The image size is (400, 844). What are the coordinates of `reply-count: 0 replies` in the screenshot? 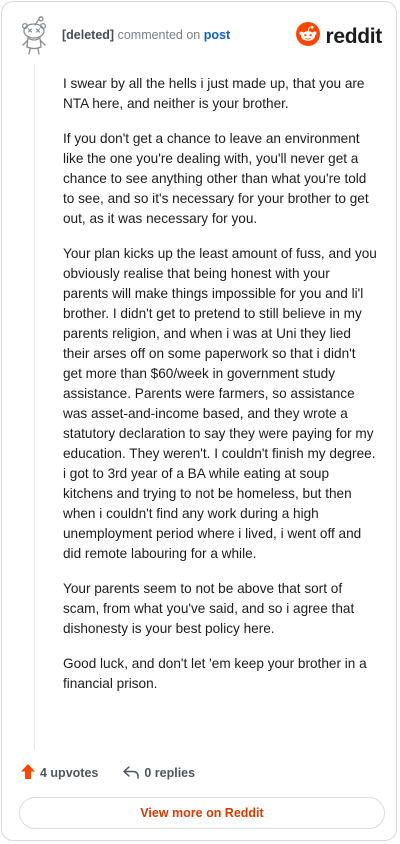 It's located at (170, 773).